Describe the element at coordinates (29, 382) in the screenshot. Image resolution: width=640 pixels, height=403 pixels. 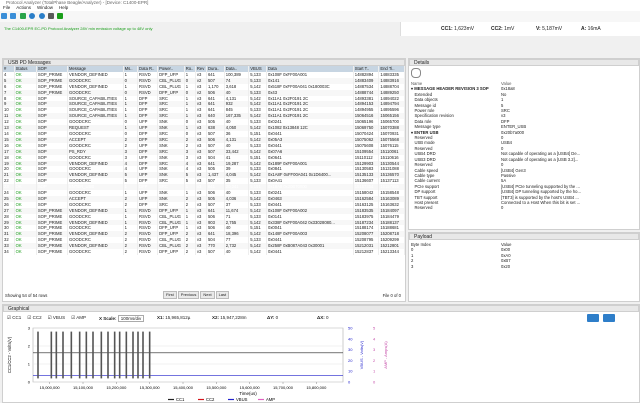
I see `y-tick-label: 0` at that location.